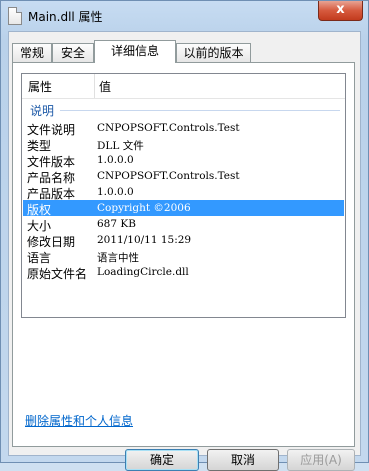  What do you see at coordinates (213, 52) in the screenshot?
I see `tab-previous-versions: 以前的版本` at bounding box center [213, 52].